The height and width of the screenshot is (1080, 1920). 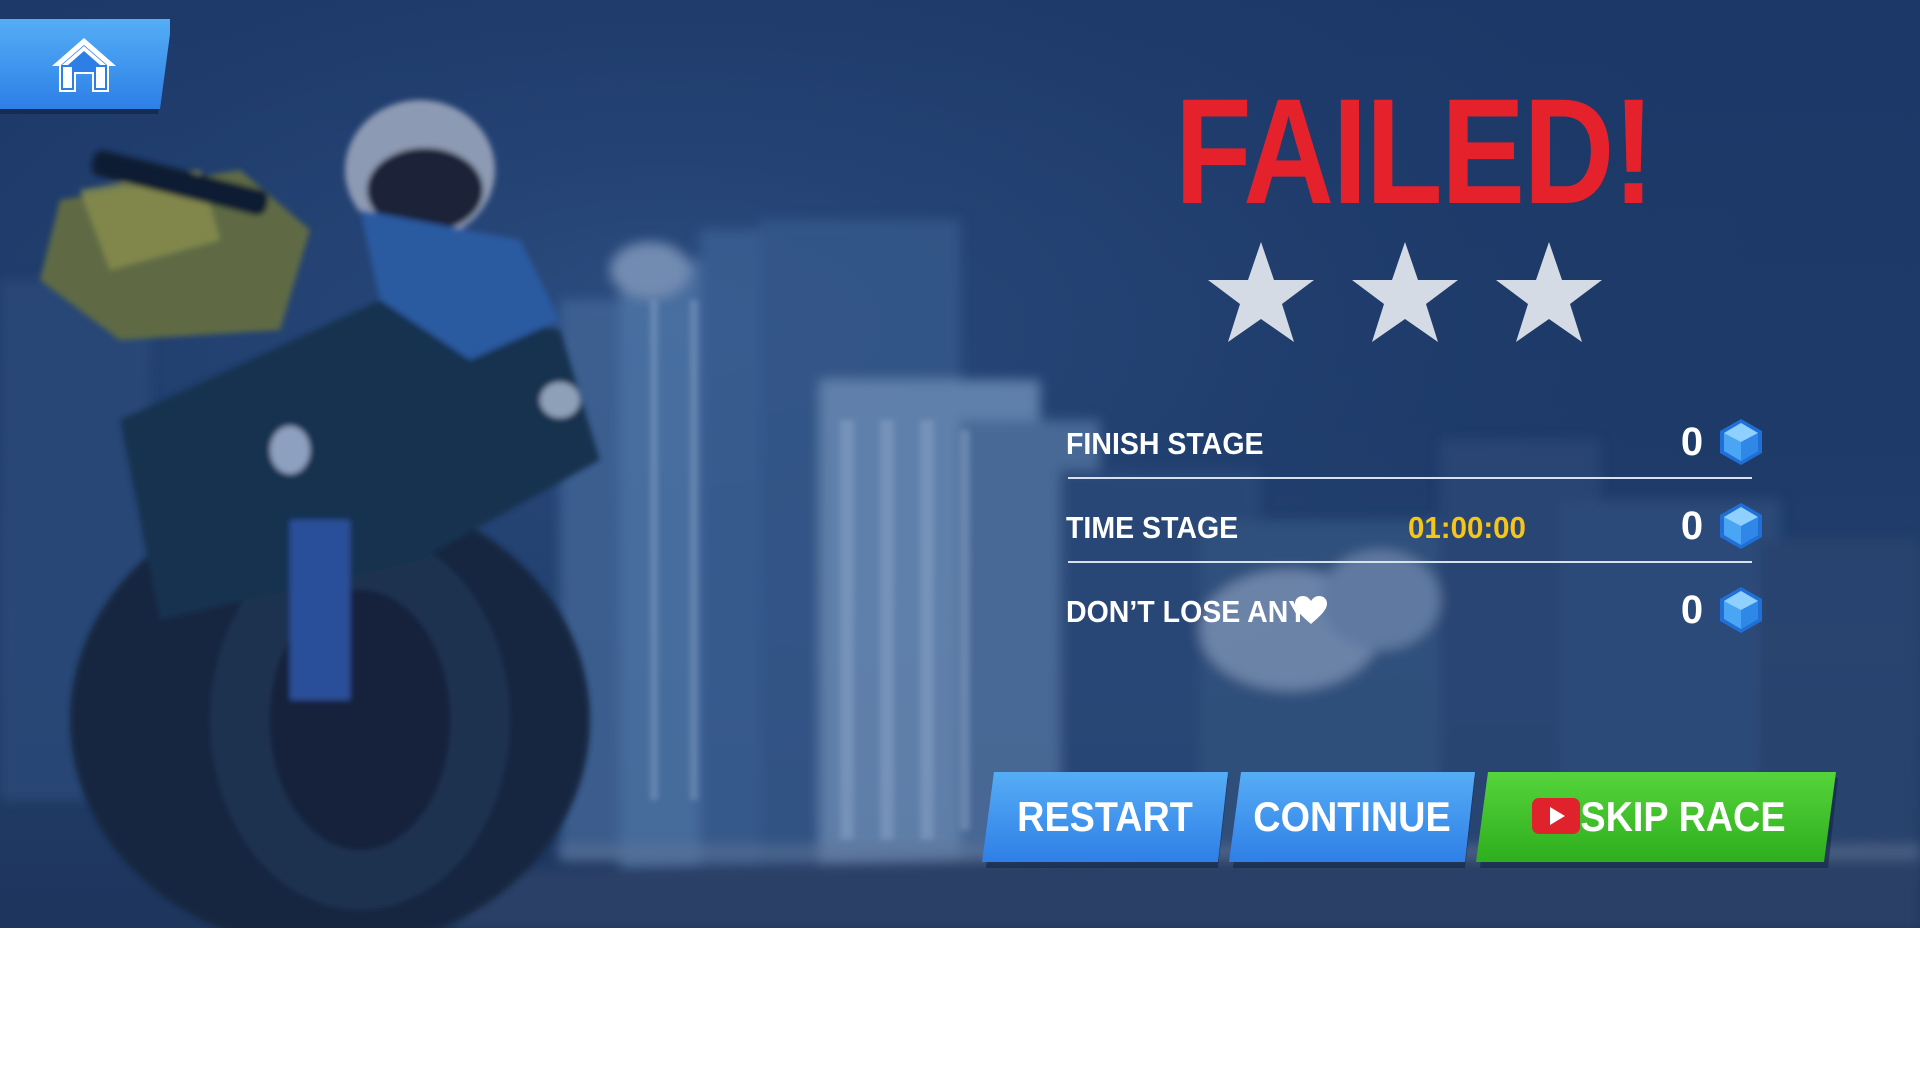 What do you see at coordinates (1416, 624) in the screenshot?
I see `objective-row: DON’T LOSE ANY 0` at bounding box center [1416, 624].